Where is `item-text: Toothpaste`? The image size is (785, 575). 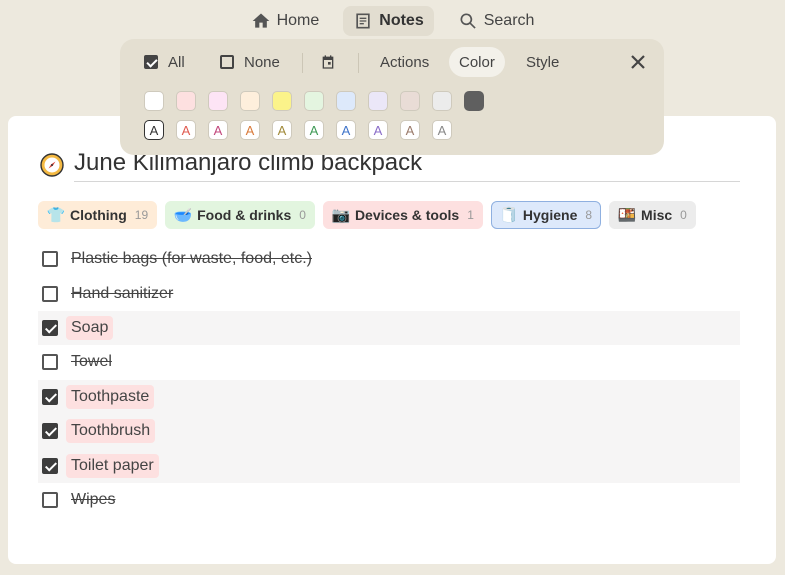 item-text: Toothpaste is located at coordinates (110, 396).